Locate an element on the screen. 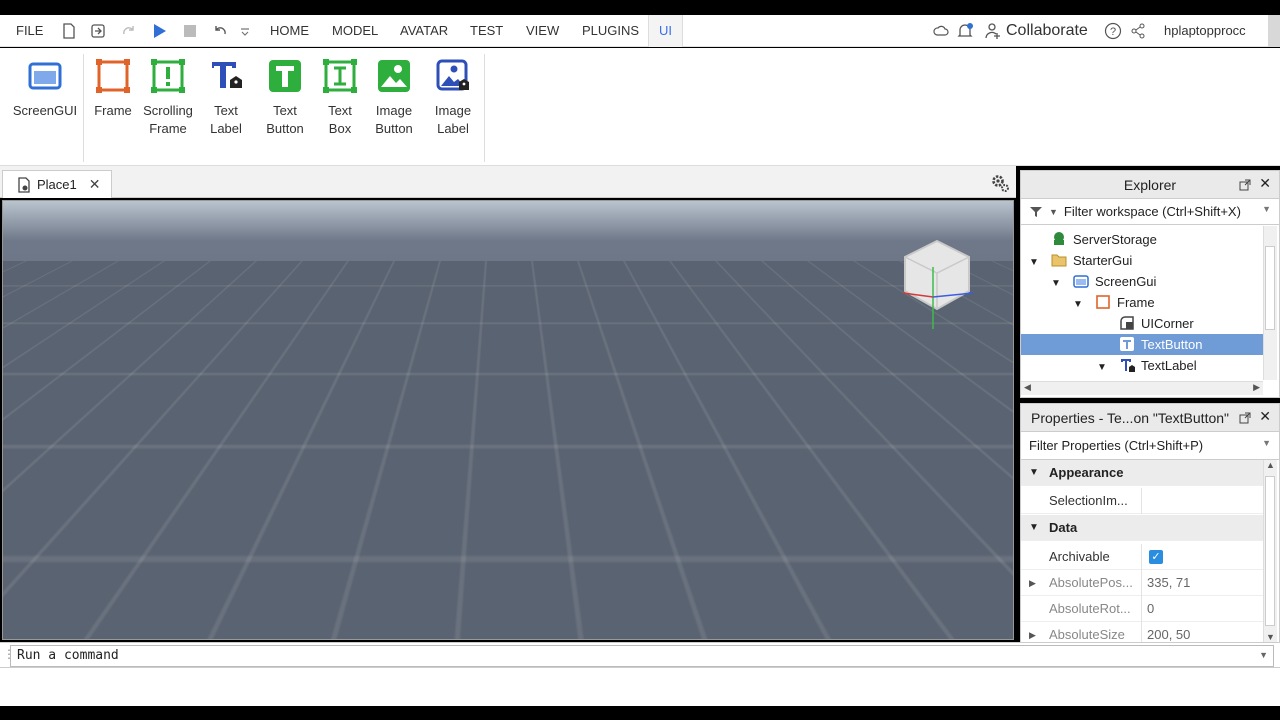 Image resolution: width=1280 pixels, height=720 pixels. archivable-checkbox: ✓ is located at coordinates (1156, 557).